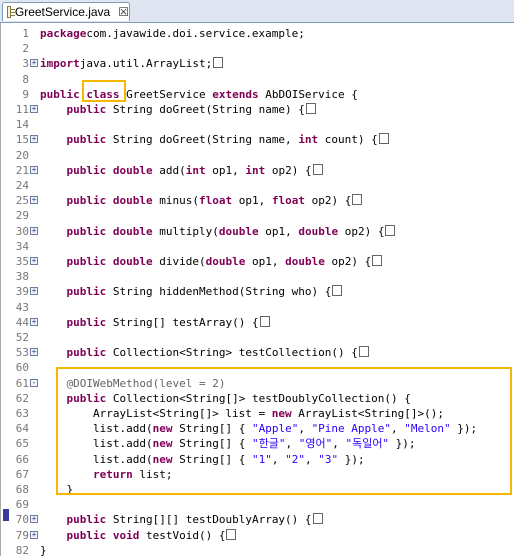  What do you see at coordinates (34, 382) in the screenshot?
I see `collapse-fold-icon: -` at bounding box center [34, 382].